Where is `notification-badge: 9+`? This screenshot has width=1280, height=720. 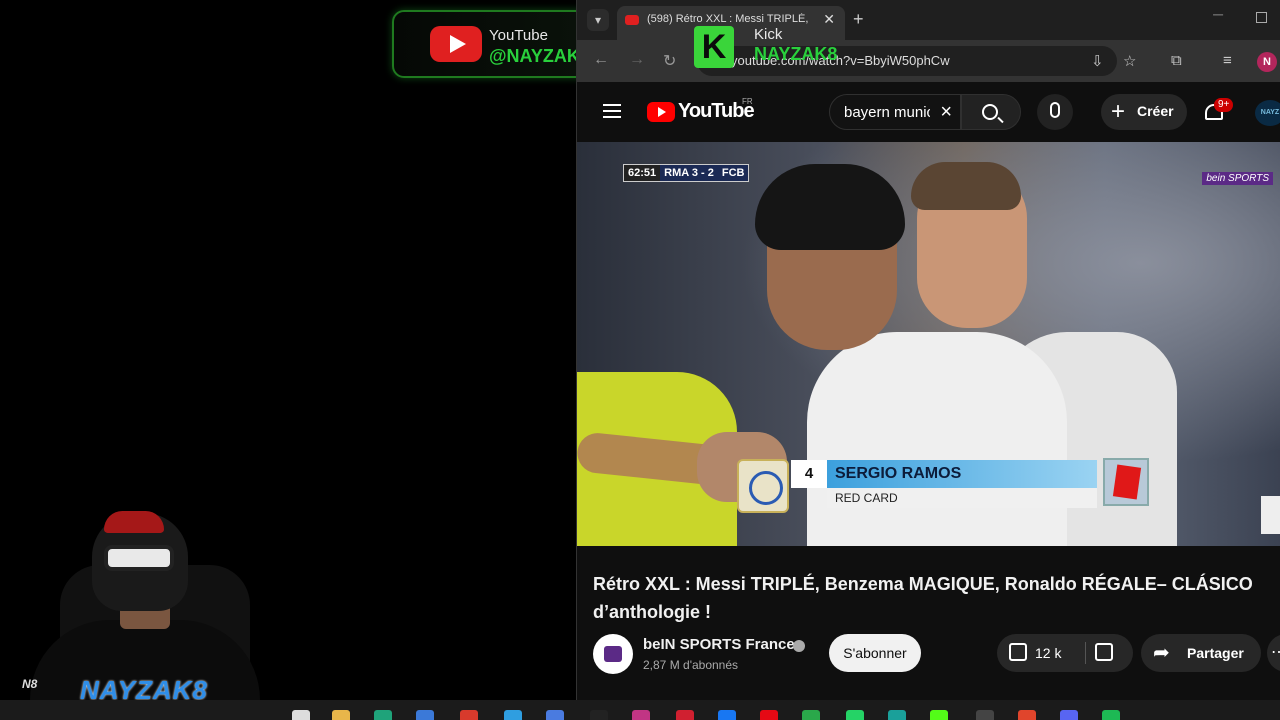
notification-badge: 9+ is located at coordinates (1224, 105).